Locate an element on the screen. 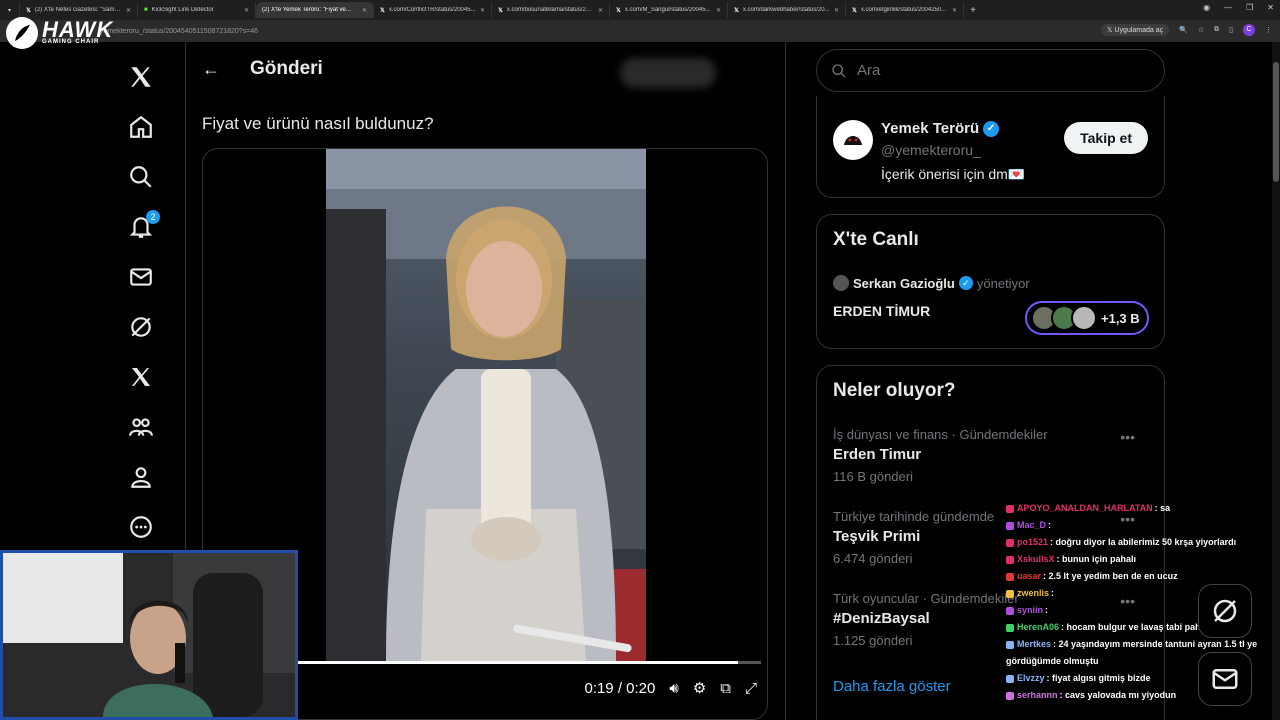 Image resolution: width=1280 pixels, height=720 pixels. address-bar-actions: 𝕏 Uygulamada aç 🔍 ☆ ⧉ ▯ C ⋮ is located at coordinates (1186, 30).